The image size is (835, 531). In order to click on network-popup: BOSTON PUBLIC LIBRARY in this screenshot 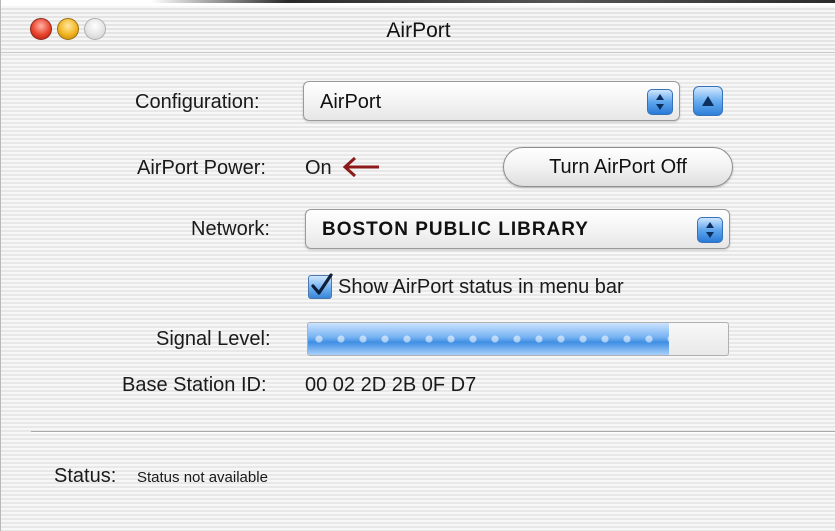, I will do `click(517, 229)`.